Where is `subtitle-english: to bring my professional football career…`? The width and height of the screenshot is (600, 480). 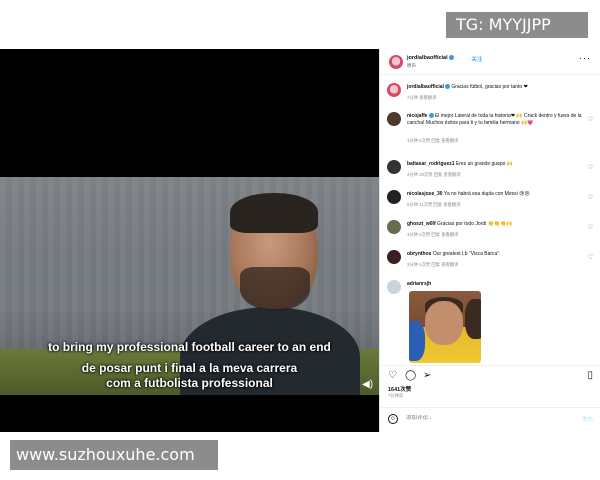 subtitle-english: to bring my professional football career… is located at coordinates (189, 347).